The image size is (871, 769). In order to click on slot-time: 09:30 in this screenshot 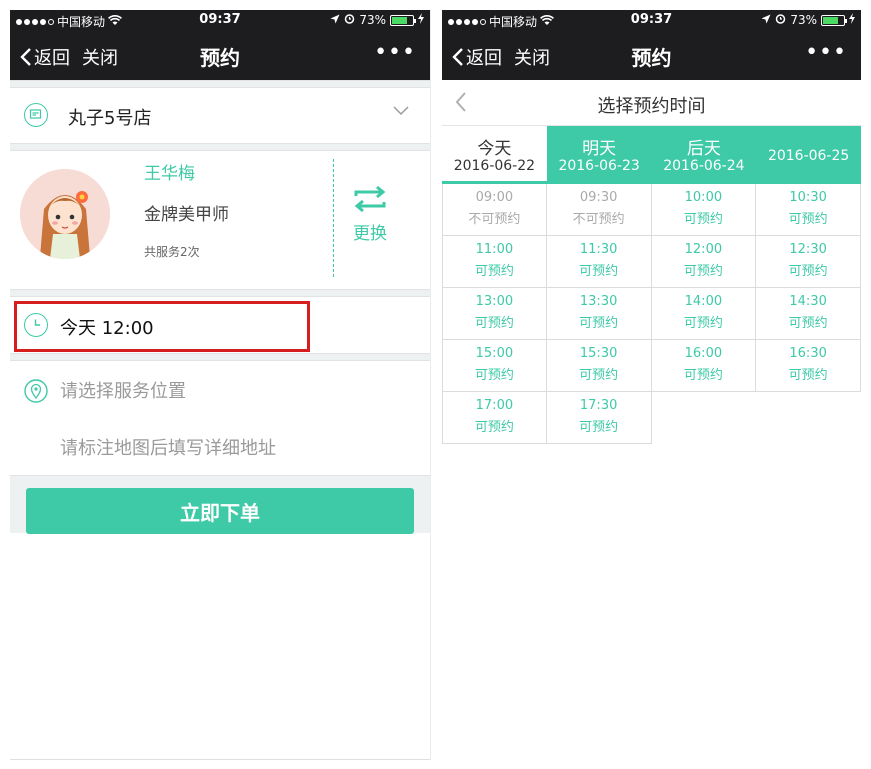, I will do `click(598, 197)`.